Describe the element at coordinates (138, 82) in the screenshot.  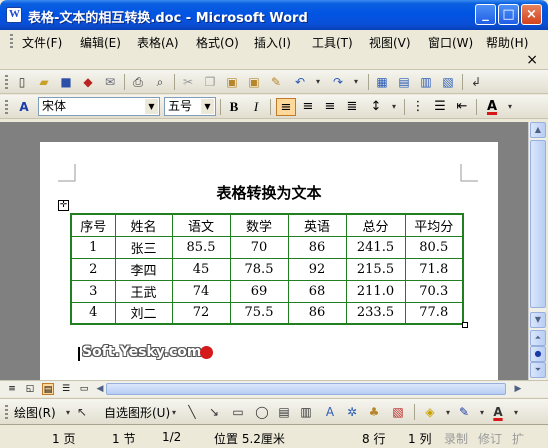
I see `print-icon: ⎙` at that location.